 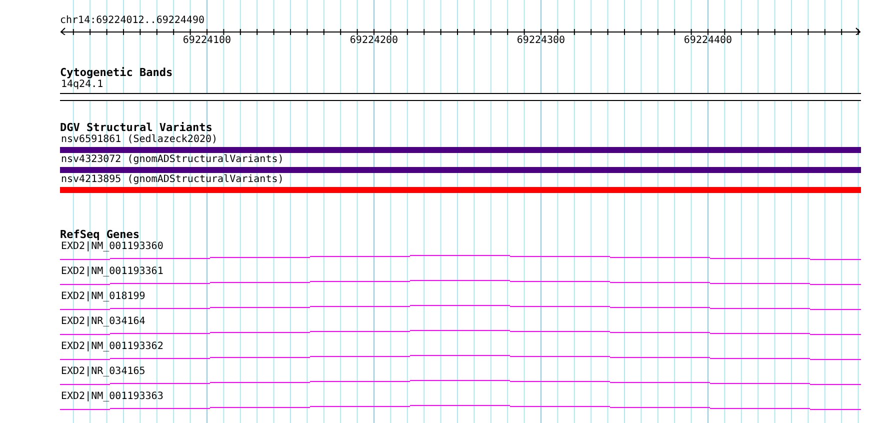 What do you see at coordinates (112, 397) in the screenshot?
I see `transcript-label: EXD2|NM_001193363` at bounding box center [112, 397].